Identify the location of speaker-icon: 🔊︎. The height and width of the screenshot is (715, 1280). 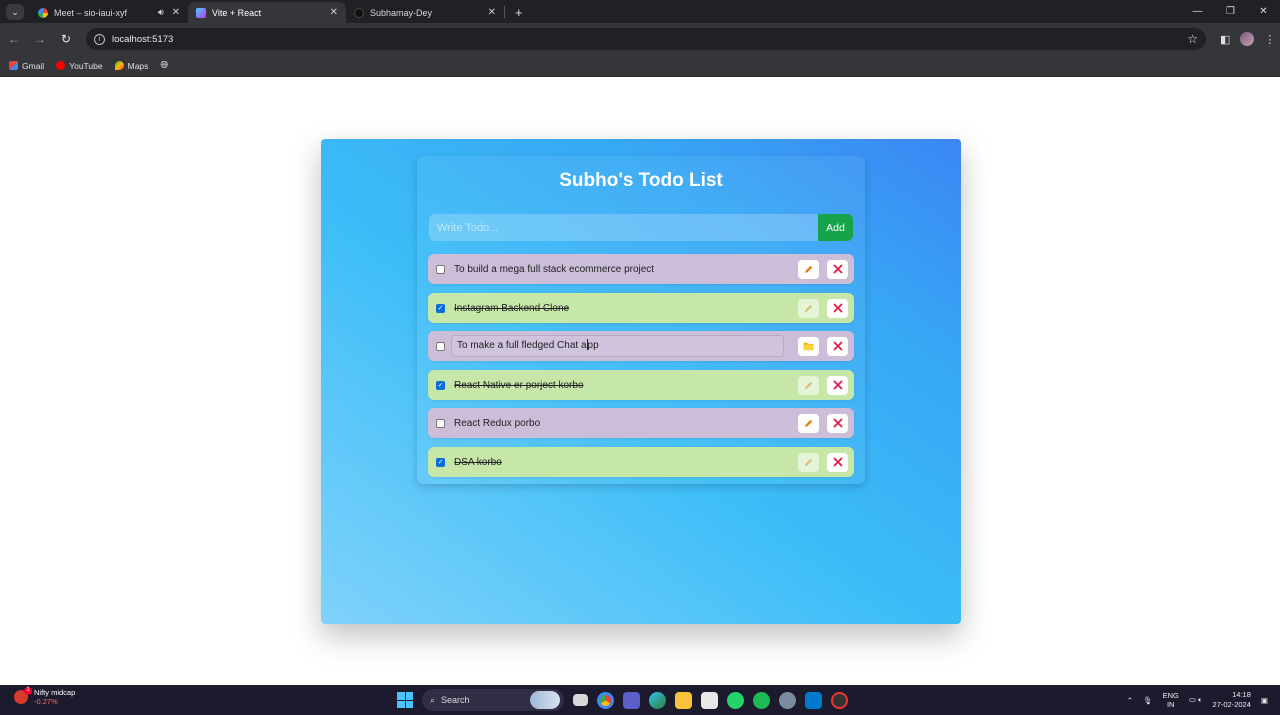
(161, 12).